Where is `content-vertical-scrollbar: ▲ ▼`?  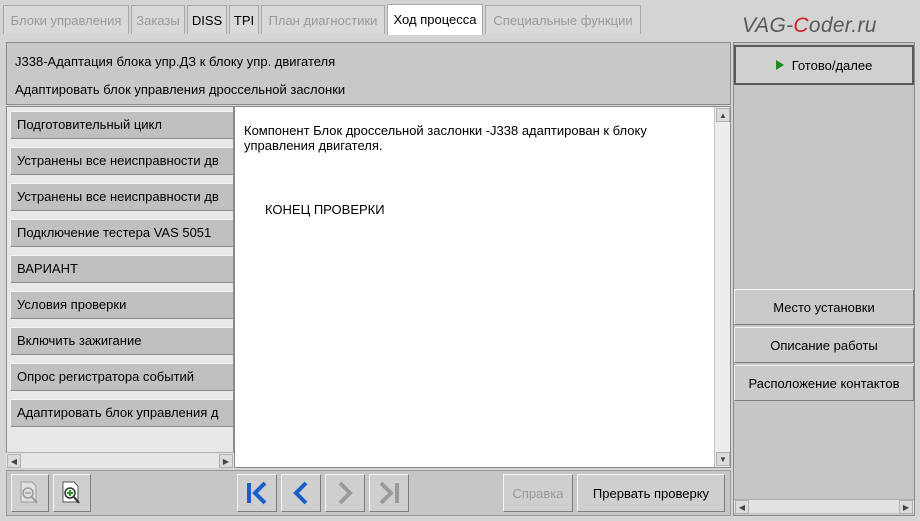
content-vertical-scrollbar: ▲ ▼ is located at coordinates (722, 287).